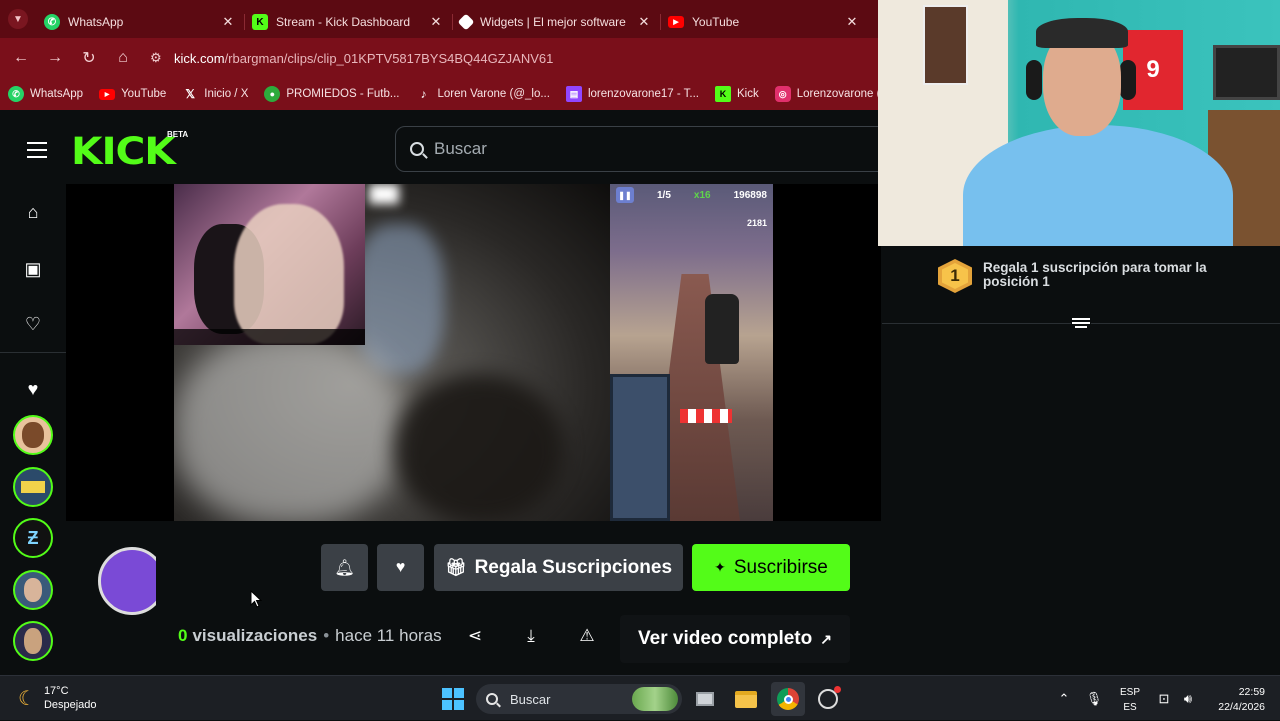 The image size is (1280, 721). What do you see at coordinates (52, 22) in the screenshot?
I see `whatsapp-icon: ✆` at bounding box center [52, 22].